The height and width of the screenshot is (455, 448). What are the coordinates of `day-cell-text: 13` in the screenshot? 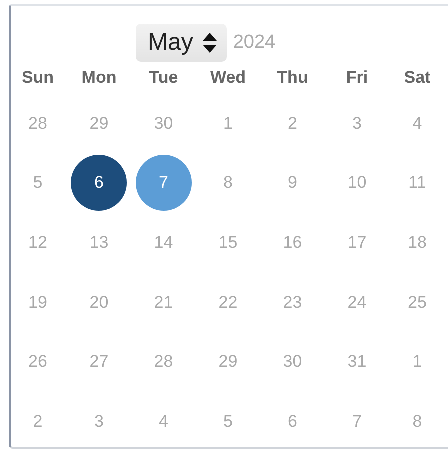 It's located at (99, 243).